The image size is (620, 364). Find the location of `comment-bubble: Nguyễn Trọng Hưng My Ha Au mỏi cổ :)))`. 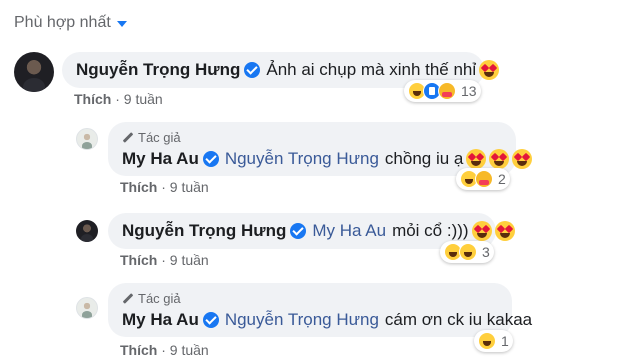

comment-bubble: Nguyễn Trọng Hưng My Ha Au mỏi cổ :))) is located at coordinates (311, 231).